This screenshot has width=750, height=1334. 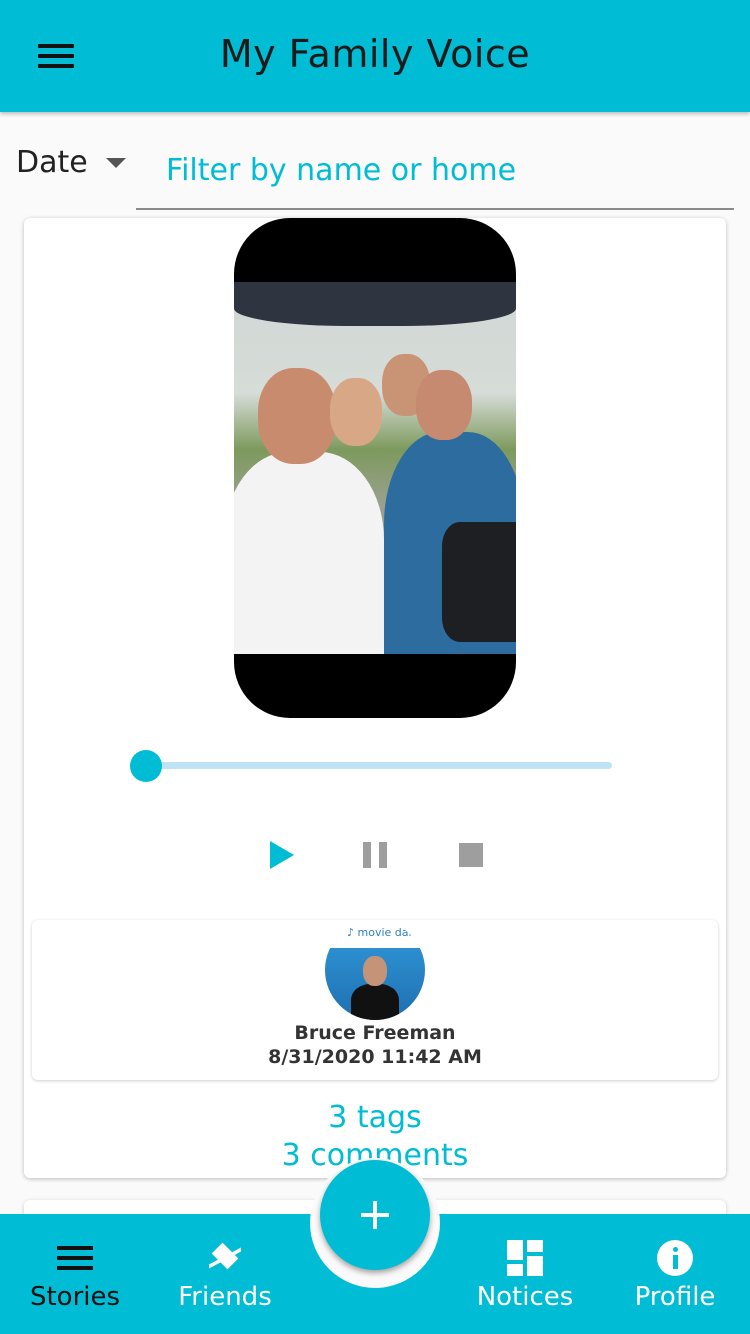 I want to click on info-icon, so click(x=675, y=1258).